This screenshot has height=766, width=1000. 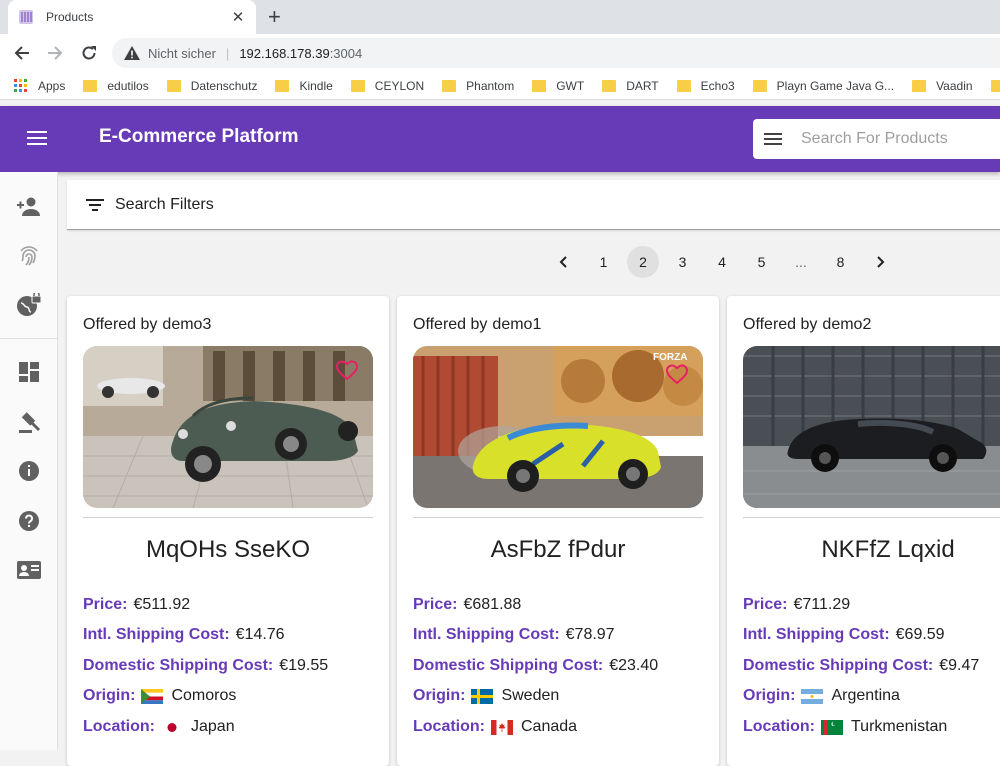 I want to click on page-button-active: 2, so click(x=643, y=262).